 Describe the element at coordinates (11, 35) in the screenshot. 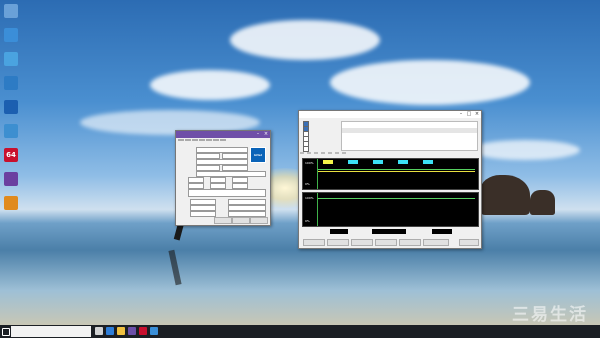

I see `computer-icon` at that location.